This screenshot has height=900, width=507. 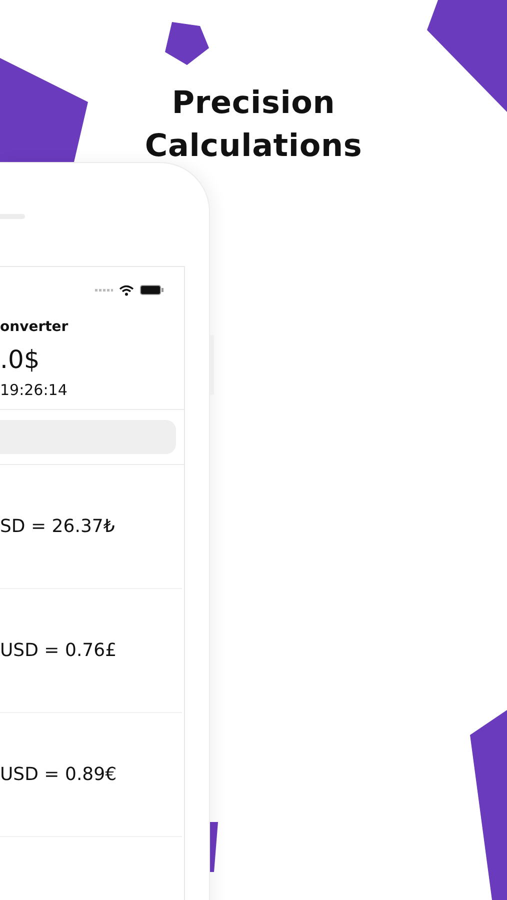 I want to click on amount-text: .0$, so click(x=20, y=360).